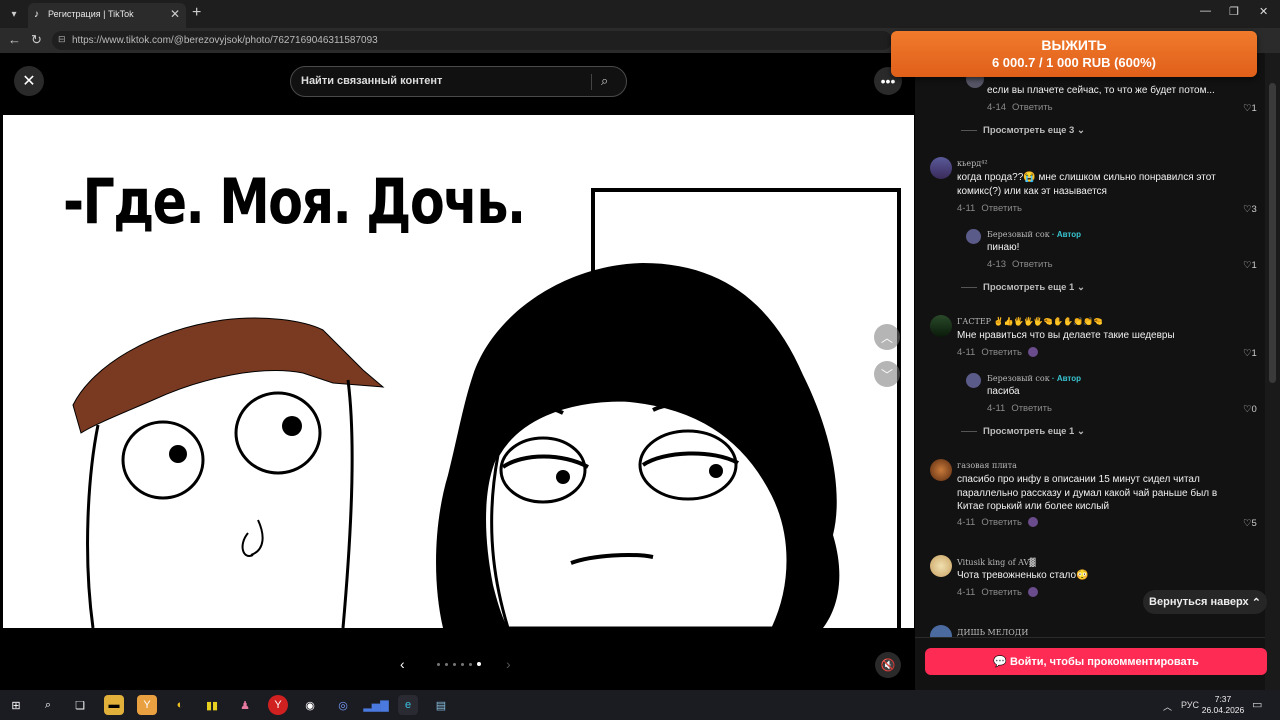 The height and width of the screenshot is (720, 1280). Describe the element at coordinates (887, 374) in the screenshot. I see `next-post-button: ﹀` at that location.